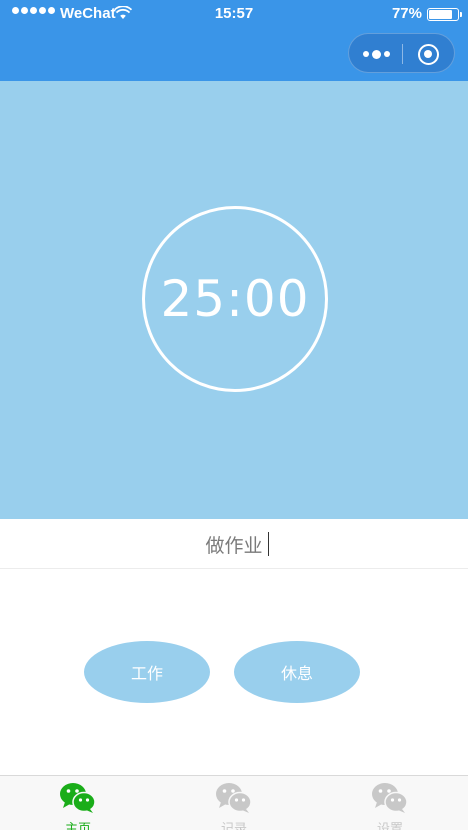 The image size is (468, 830). I want to click on task-input, so click(234, 544).